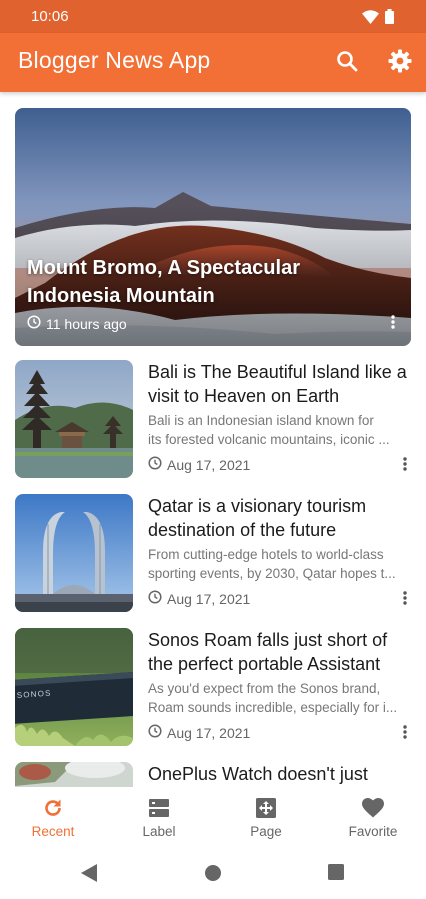 The width and height of the screenshot is (426, 899). I want to click on status-icons, so click(378, 19).